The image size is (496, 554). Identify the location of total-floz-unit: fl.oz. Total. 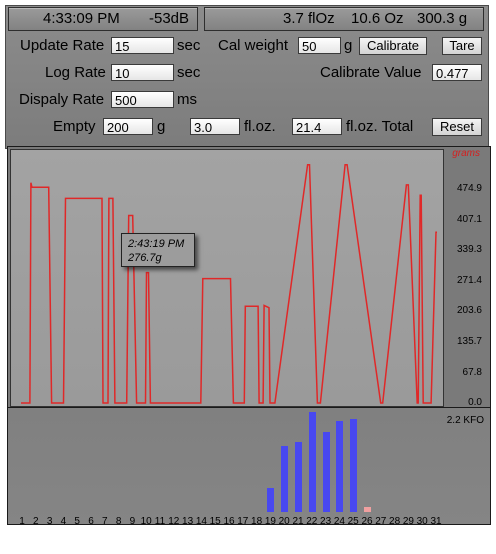
(380, 126).